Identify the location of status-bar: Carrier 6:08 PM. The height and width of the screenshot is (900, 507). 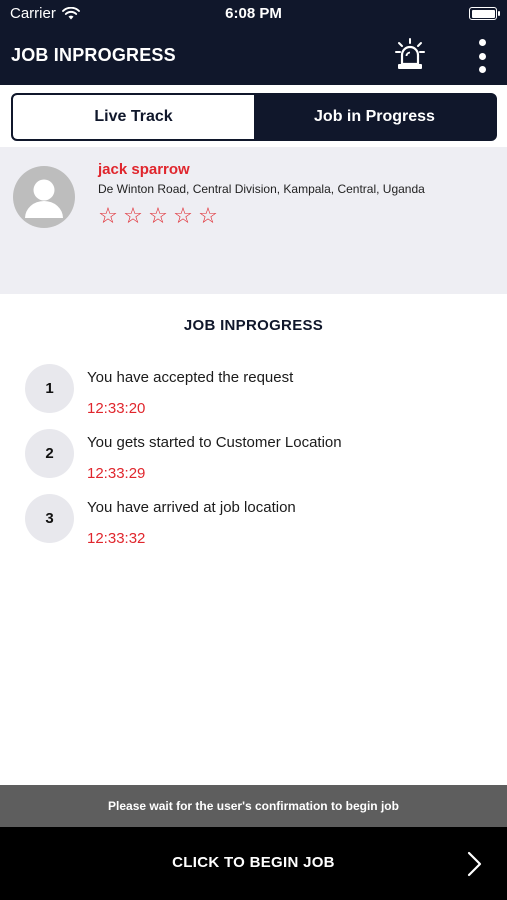
(253, 13).